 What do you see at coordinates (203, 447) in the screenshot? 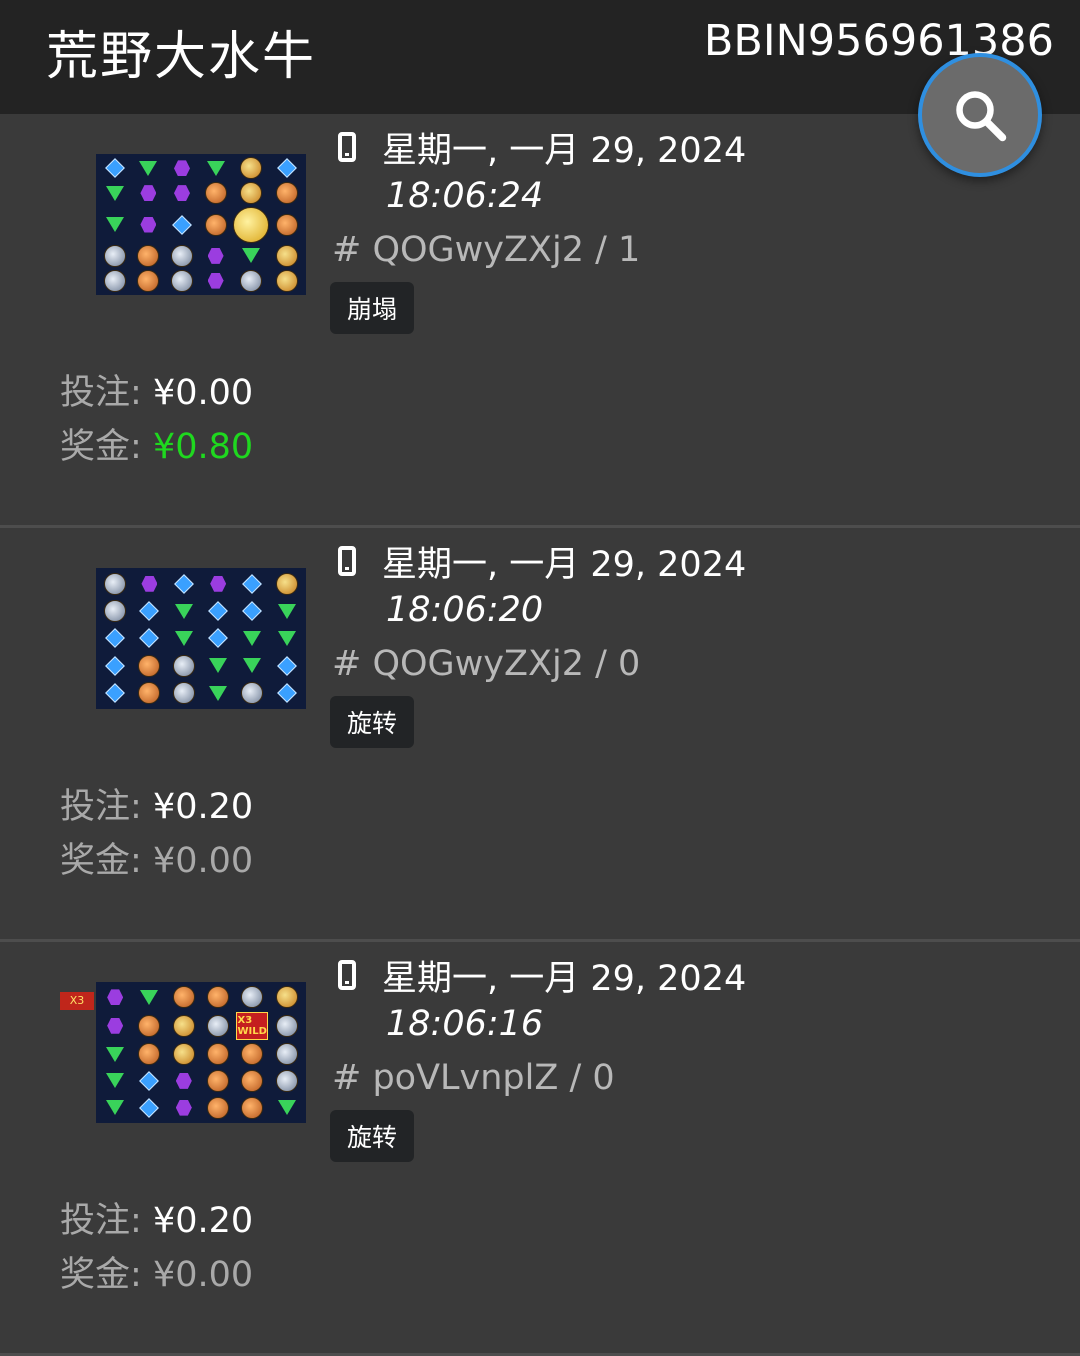
I see `win-amount: ¥0.80` at bounding box center [203, 447].